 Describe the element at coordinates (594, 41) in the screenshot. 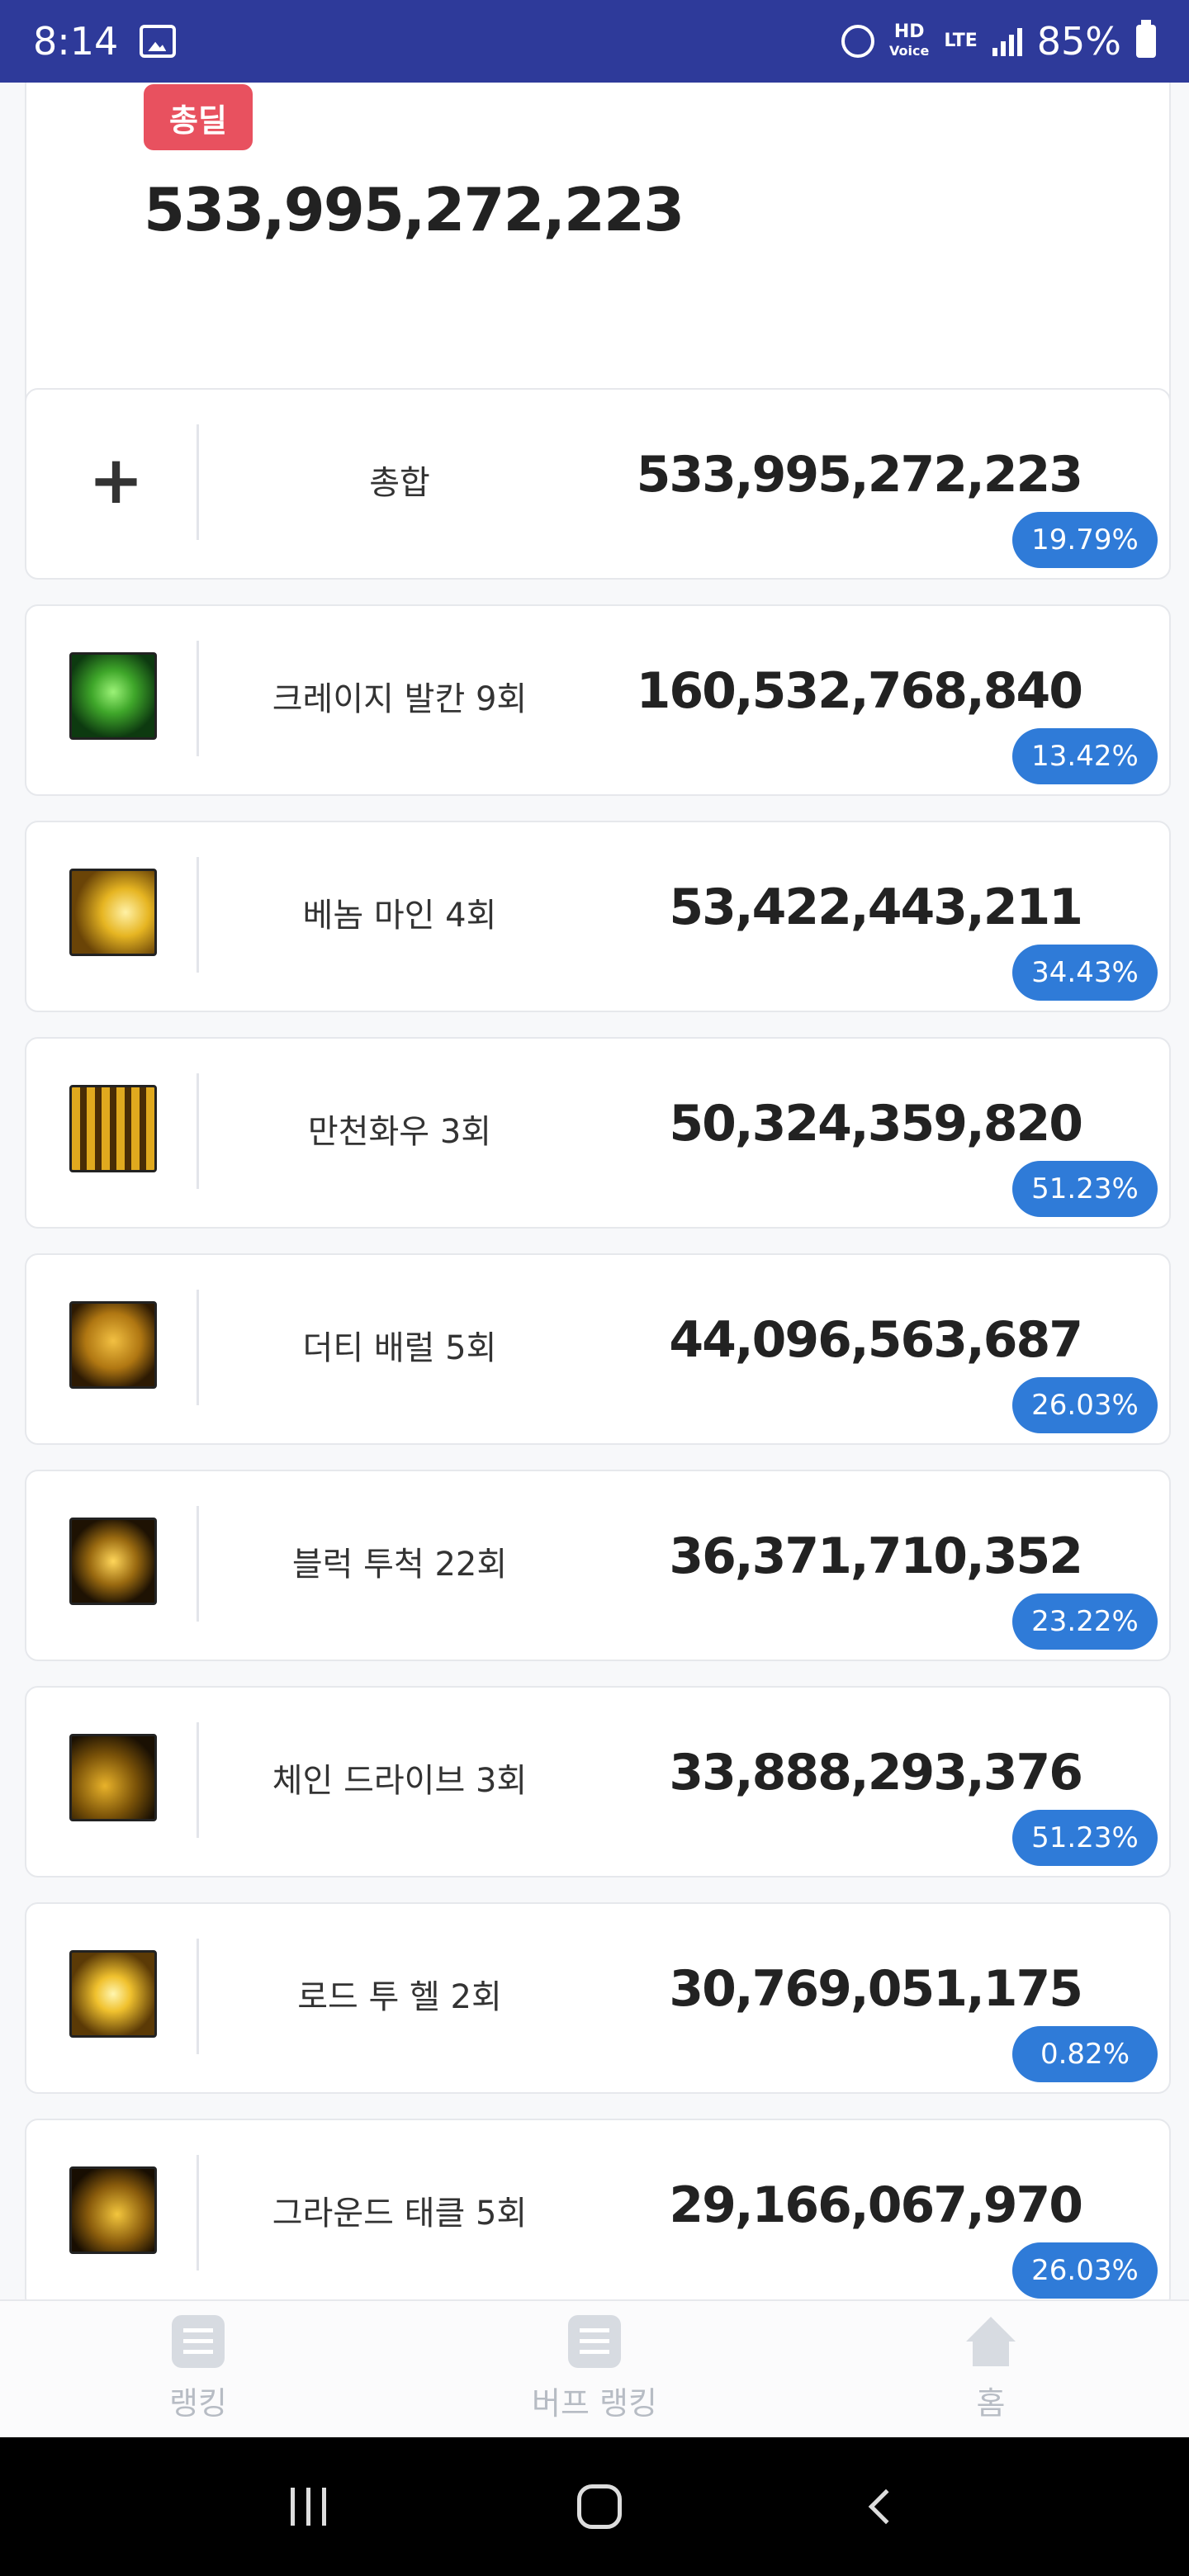

I see `status-bar: 8:14 HD Voice LTE 85%` at that location.